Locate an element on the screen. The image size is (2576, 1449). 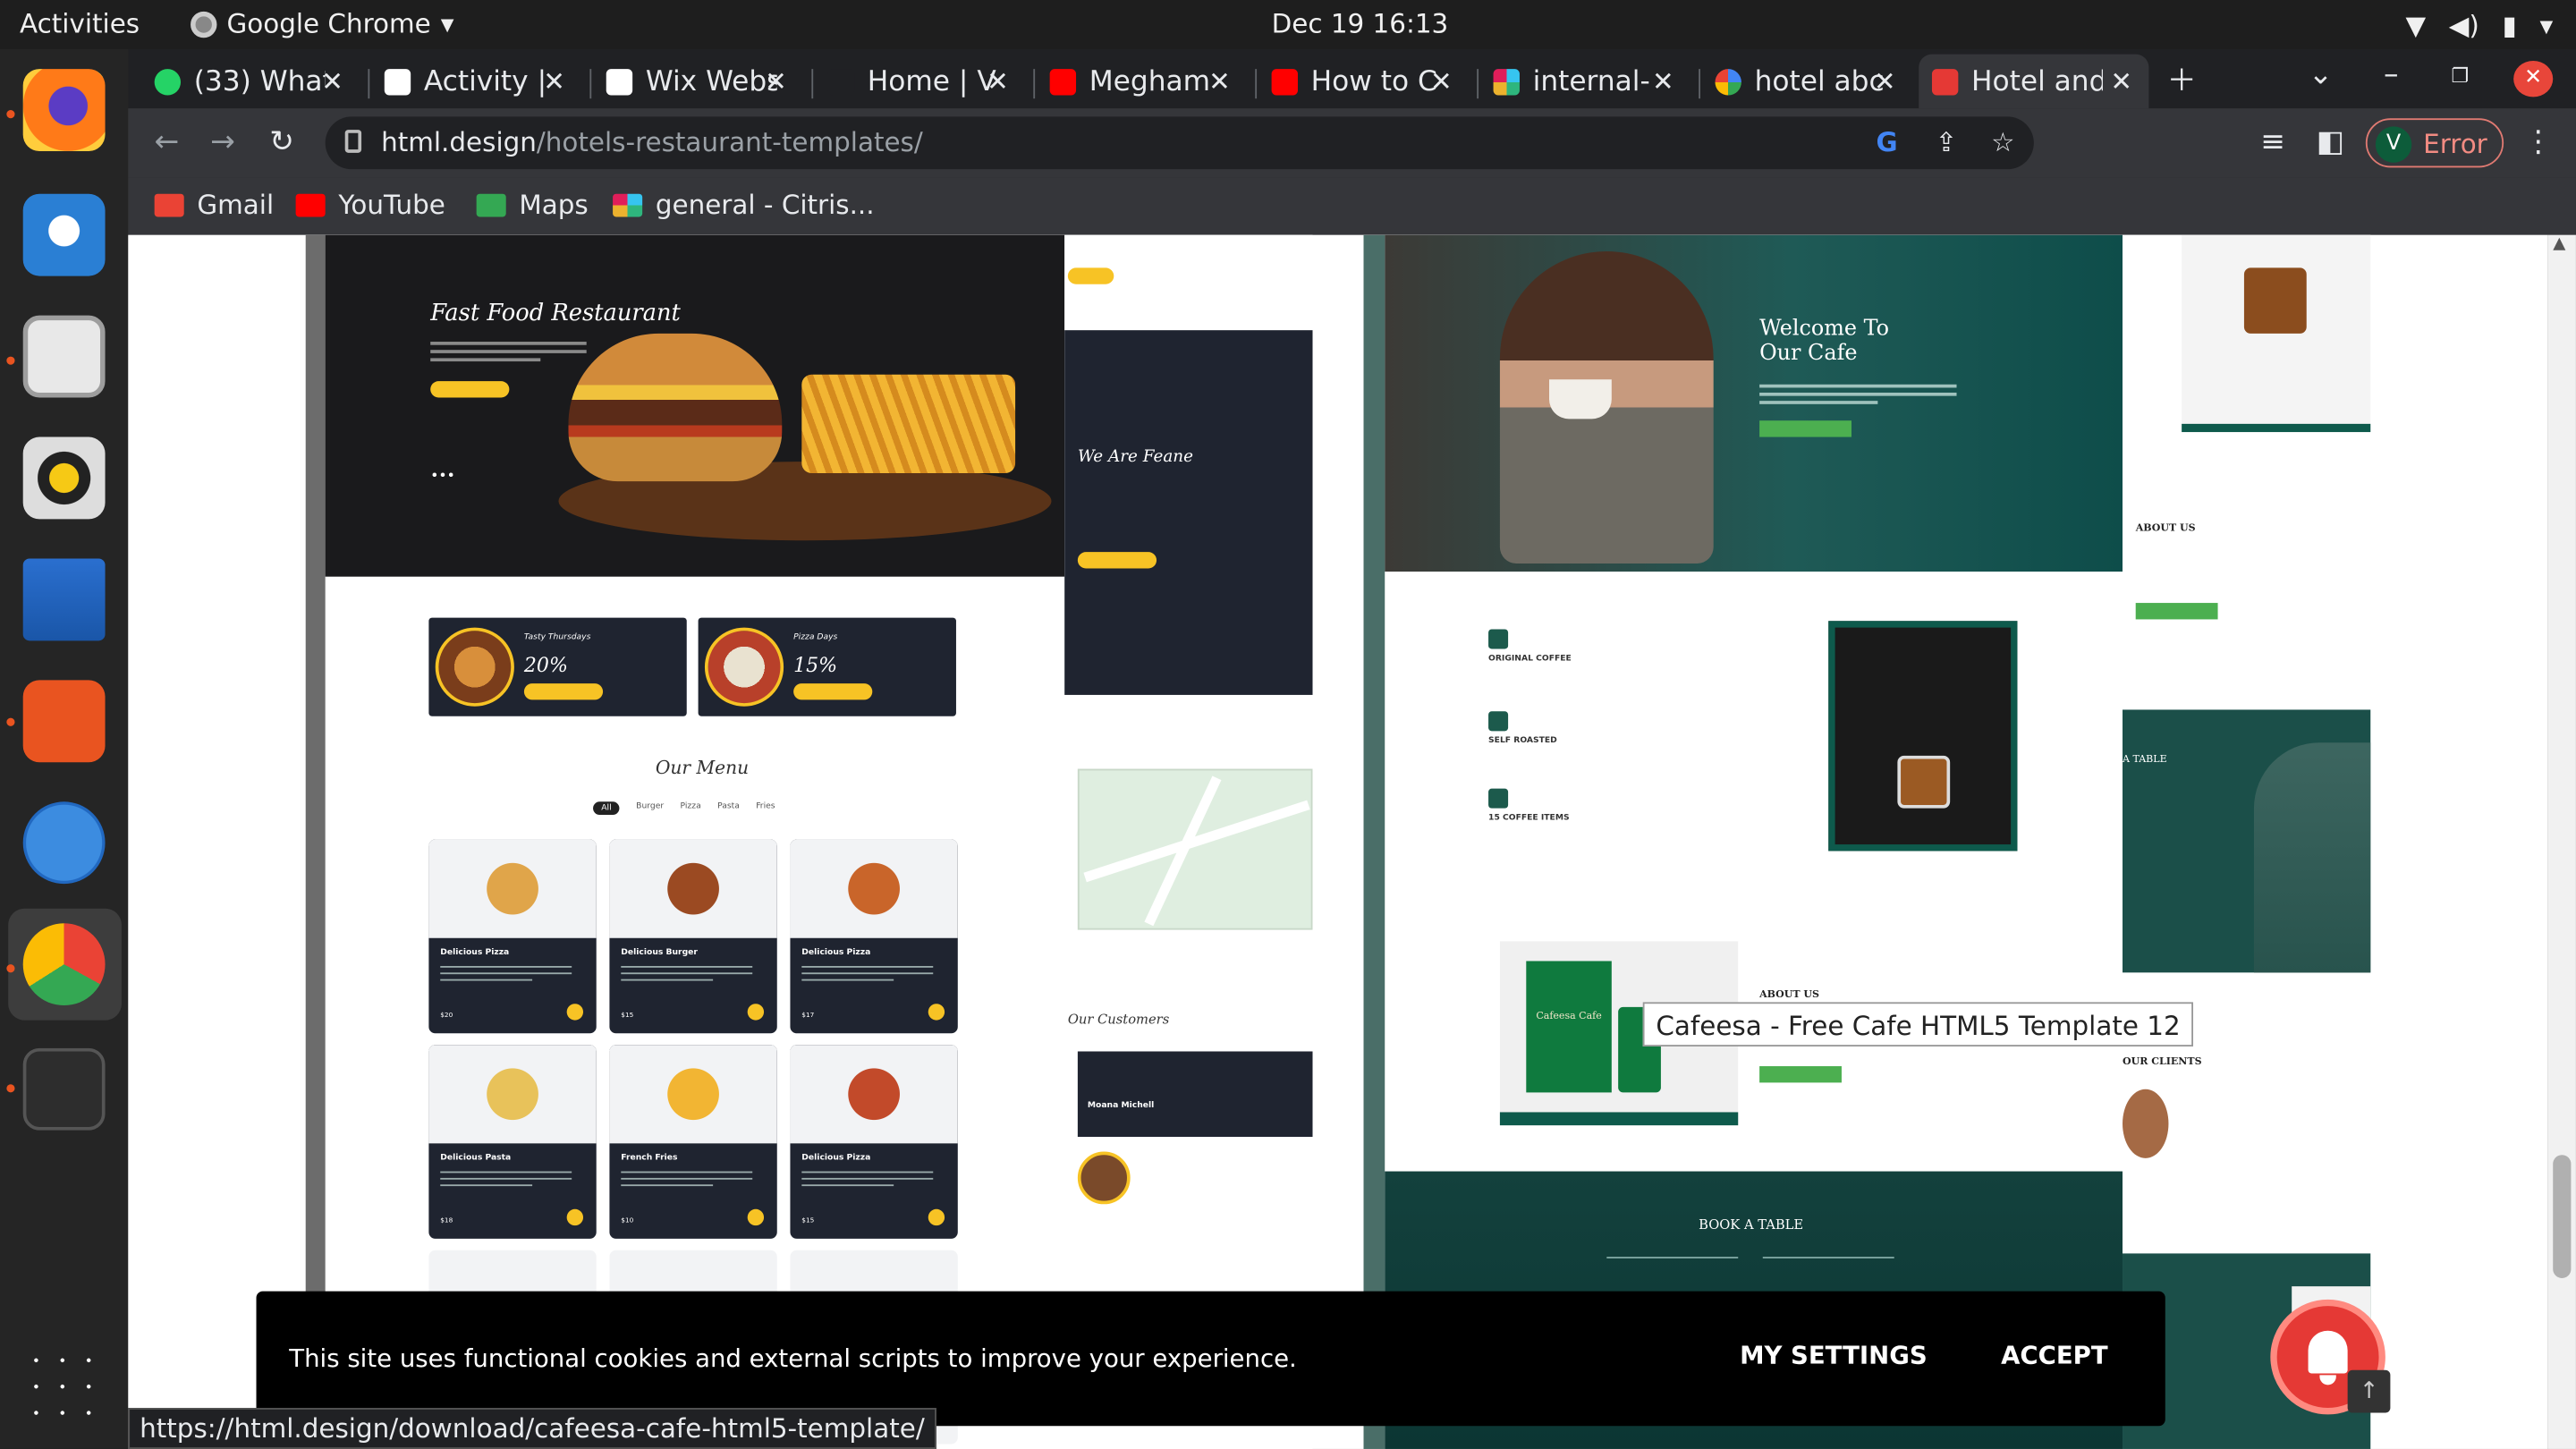
bookmark-youtube: YouTube is located at coordinates (370, 204).